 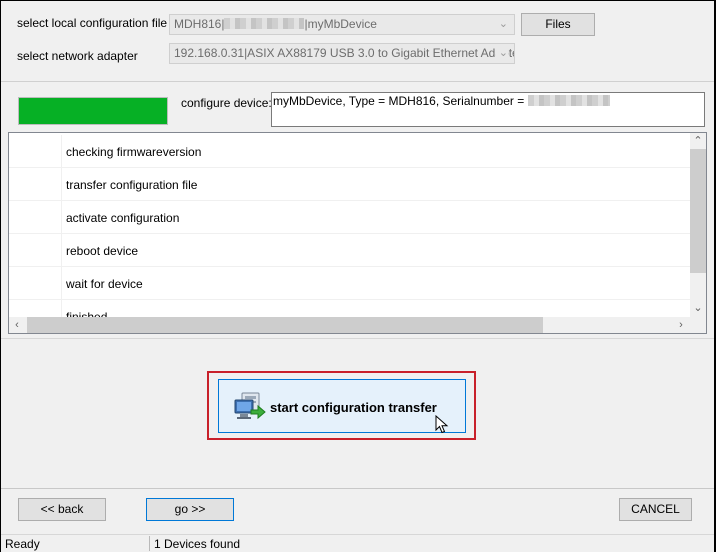 What do you see at coordinates (226, 103) in the screenshot?
I see `configure-device-label: configure device:` at bounding box center [226, 103].